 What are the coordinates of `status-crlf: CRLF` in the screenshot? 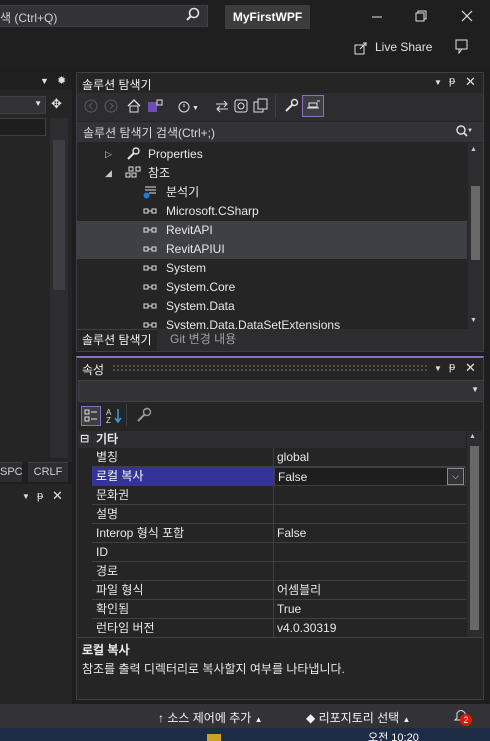 It's located at (48, 472).